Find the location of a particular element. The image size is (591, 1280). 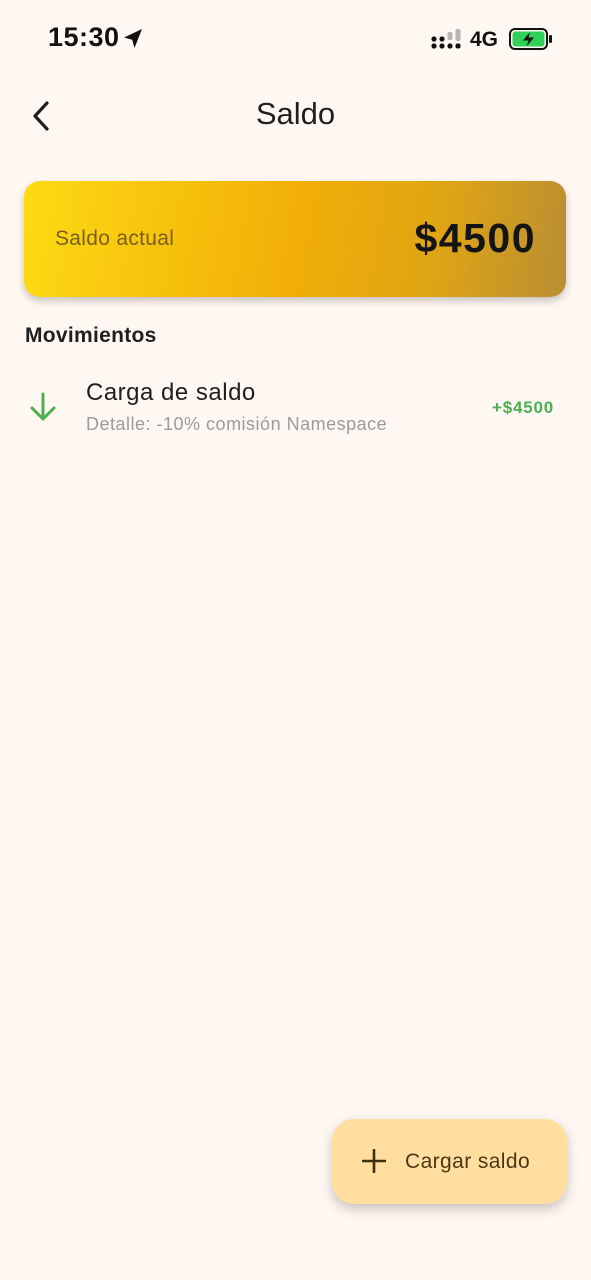

signal-dots-icon is located at coordinates (446, 39).